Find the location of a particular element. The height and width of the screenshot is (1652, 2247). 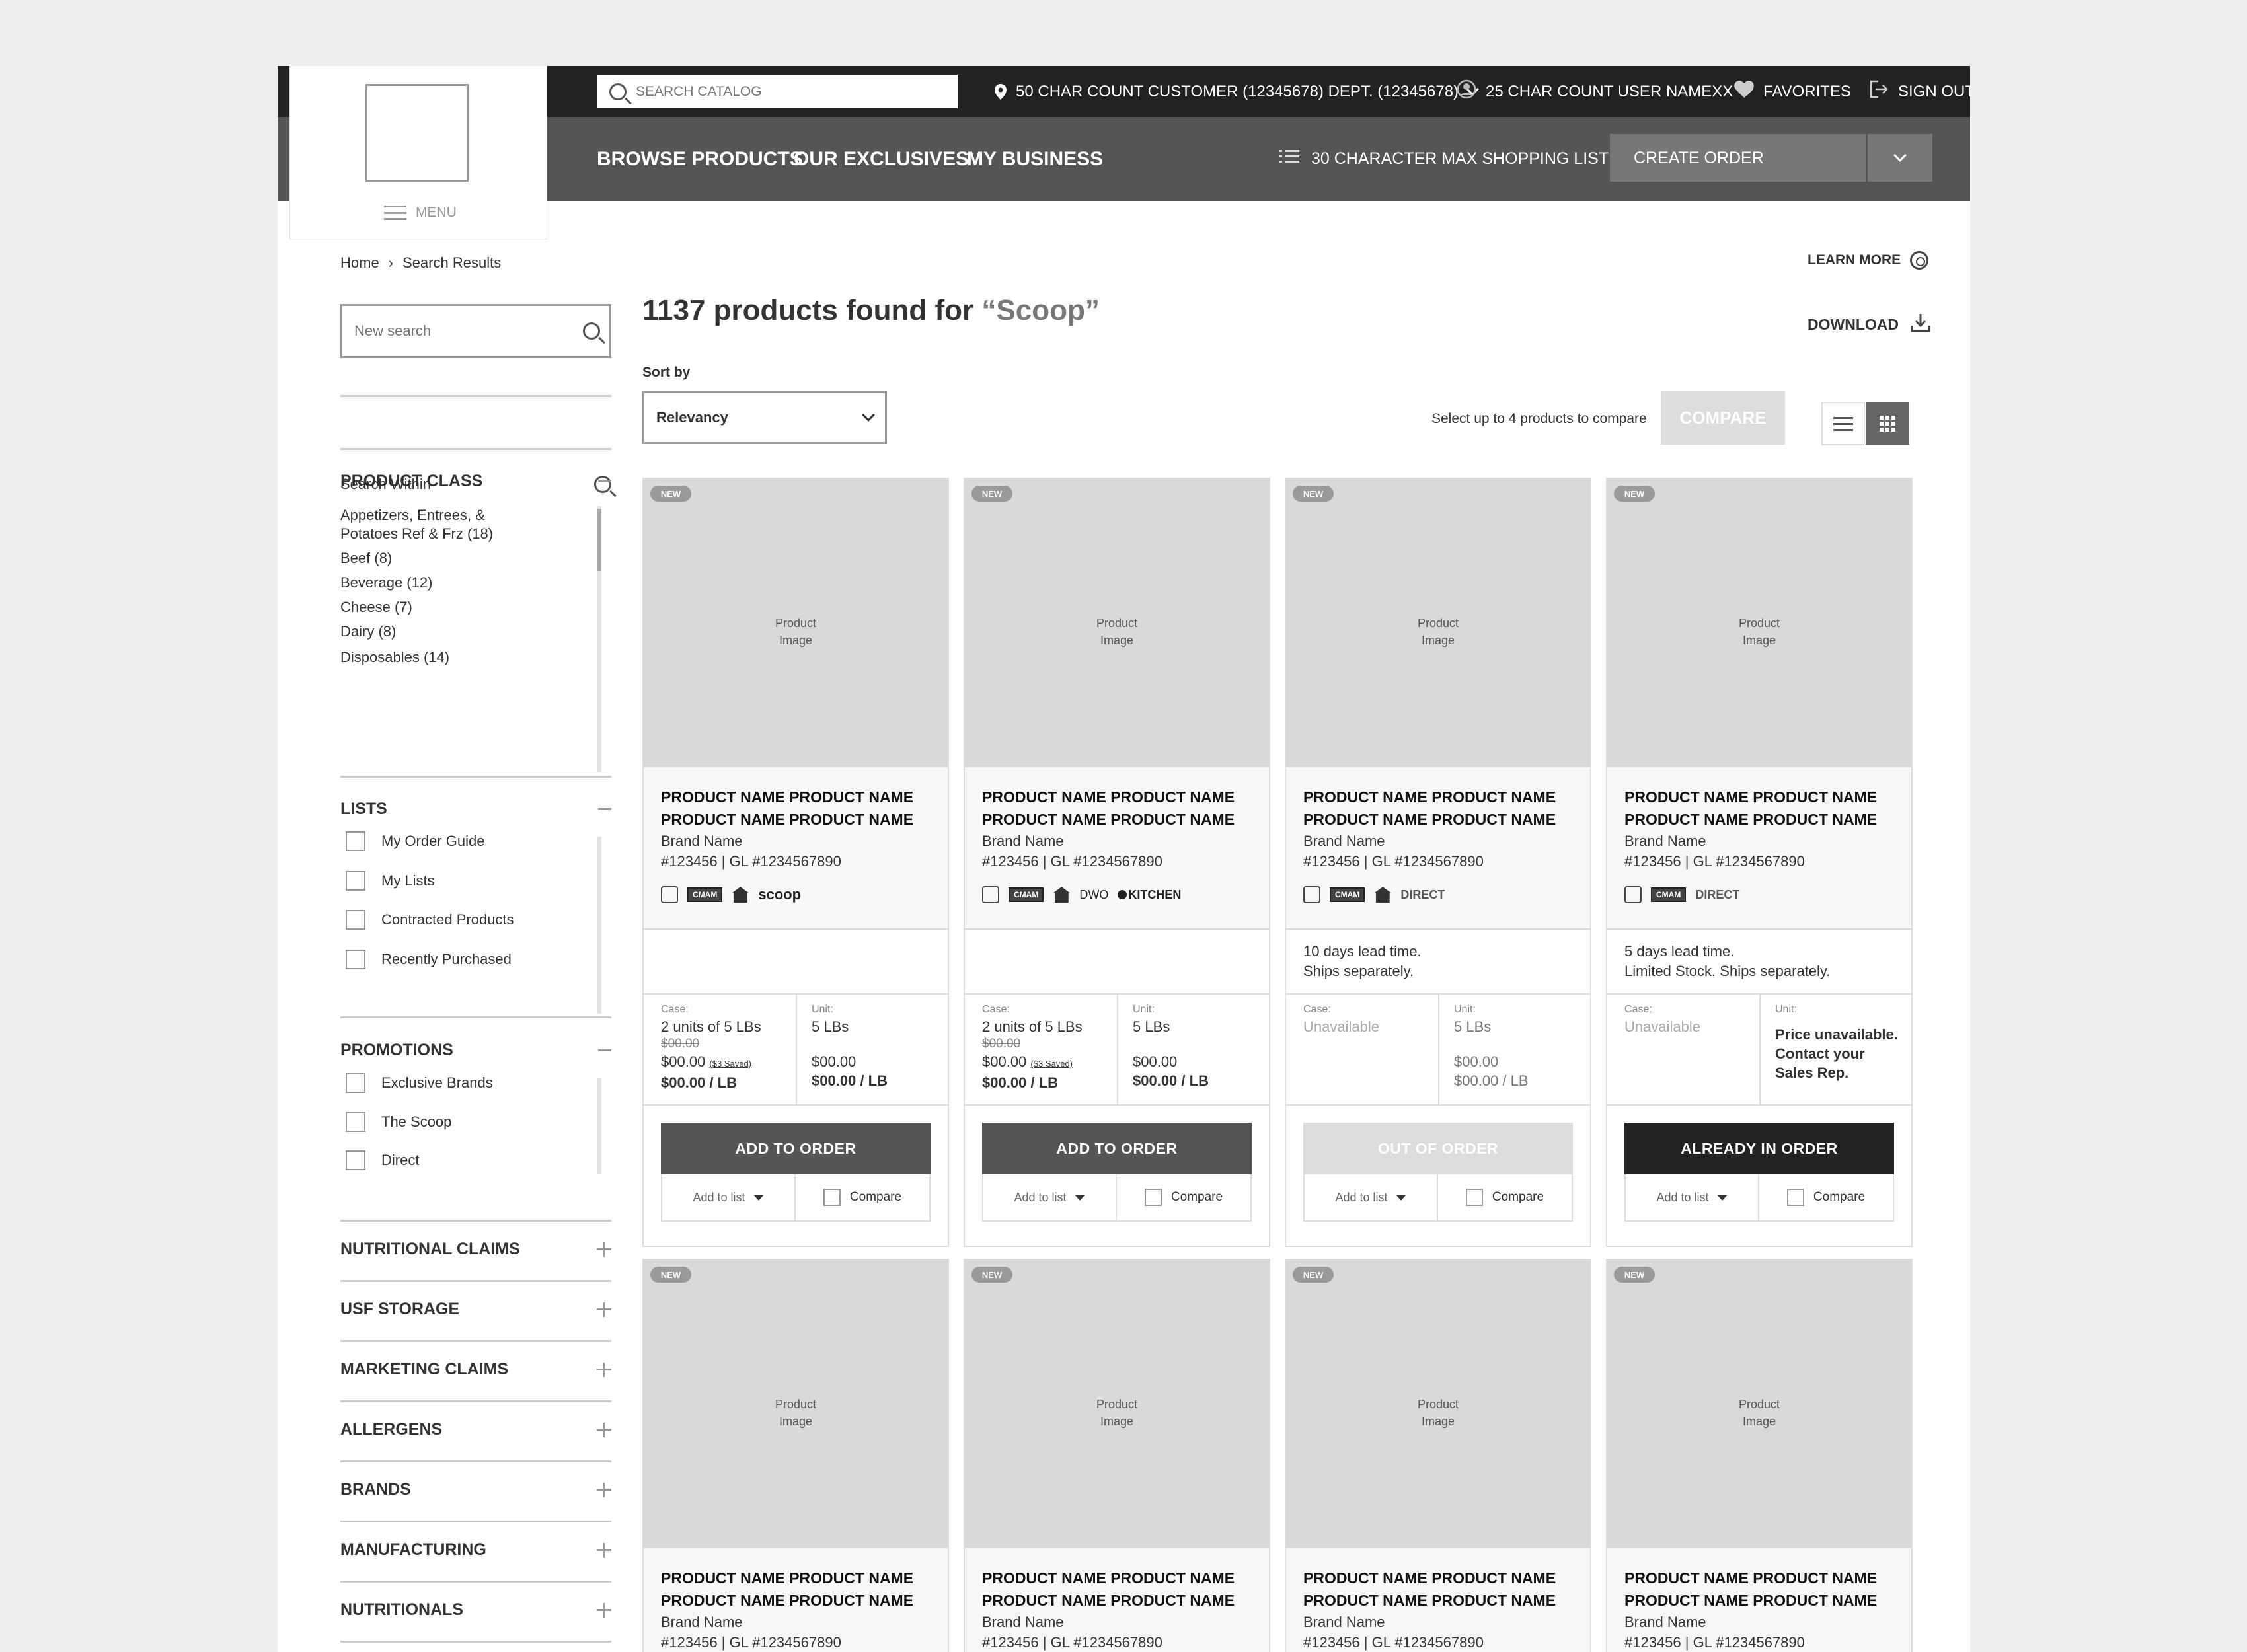

checkbox-exclusive-brands: Exclusive Brands is located at coordinates (419, 1083).